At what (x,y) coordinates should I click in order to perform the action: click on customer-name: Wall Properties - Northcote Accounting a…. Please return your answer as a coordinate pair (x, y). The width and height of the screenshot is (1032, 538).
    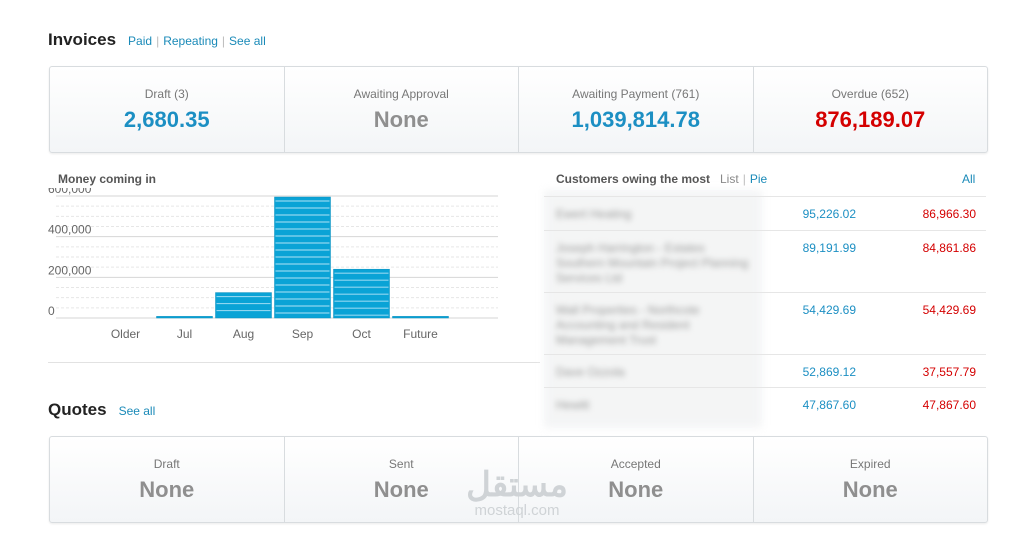
    Looking at the image, I should click on (628, 325).